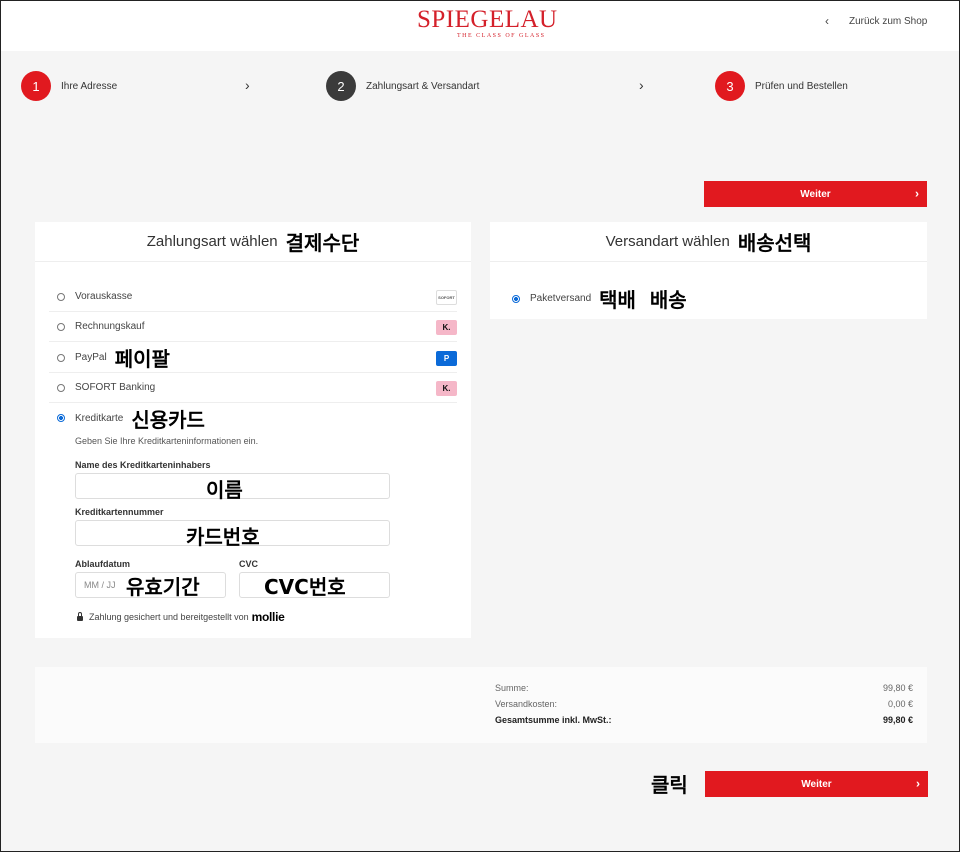 The height and width of the screenshot is (852, 960). I want to click on spiegelau-logo: SPIEGELAU THE CLASS OF GLASS, so click(487, 25).